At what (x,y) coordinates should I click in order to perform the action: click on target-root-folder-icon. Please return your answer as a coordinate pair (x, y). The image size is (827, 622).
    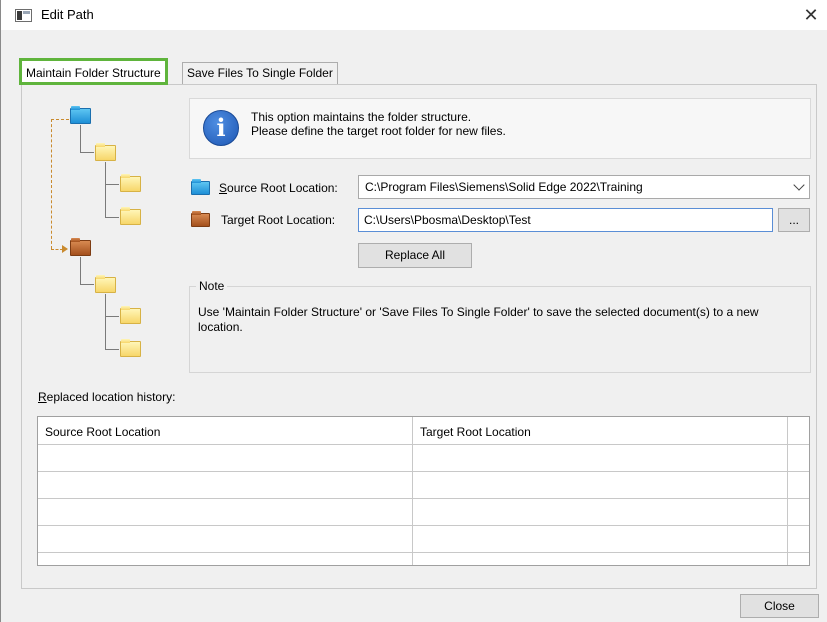
    Looking at the image, I should click on (80, 247).